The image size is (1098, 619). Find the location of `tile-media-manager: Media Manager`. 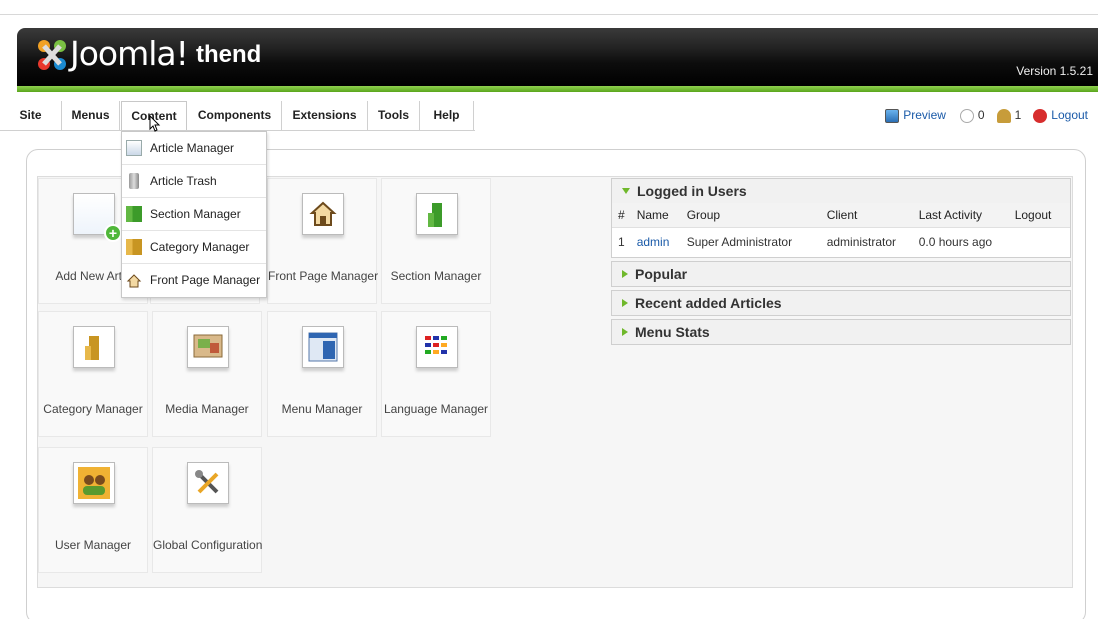

tile-media-manager: Media Manager is located at coordinates (207, 374).